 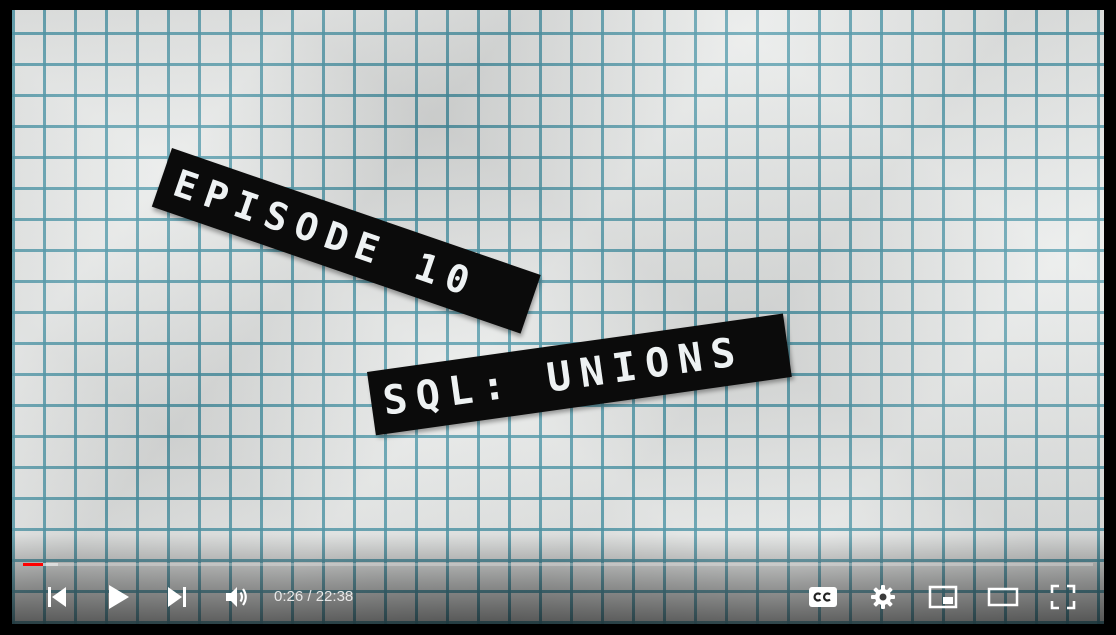 I want to click on control-bar: 0:26 / 22:38, so click(x=558, y=597).